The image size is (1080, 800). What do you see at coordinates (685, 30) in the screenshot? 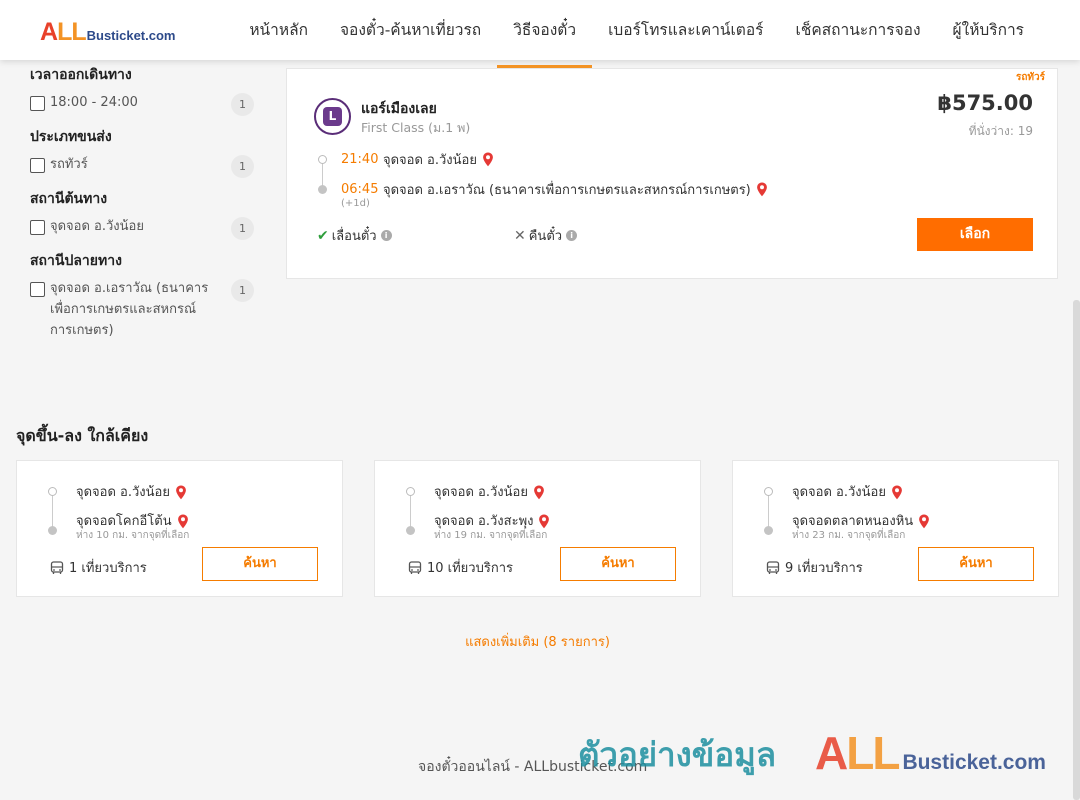
I see `nav-phone-counter: เบอร์โทรและเคาน์เตอร์` at bounding box center [685, 30].